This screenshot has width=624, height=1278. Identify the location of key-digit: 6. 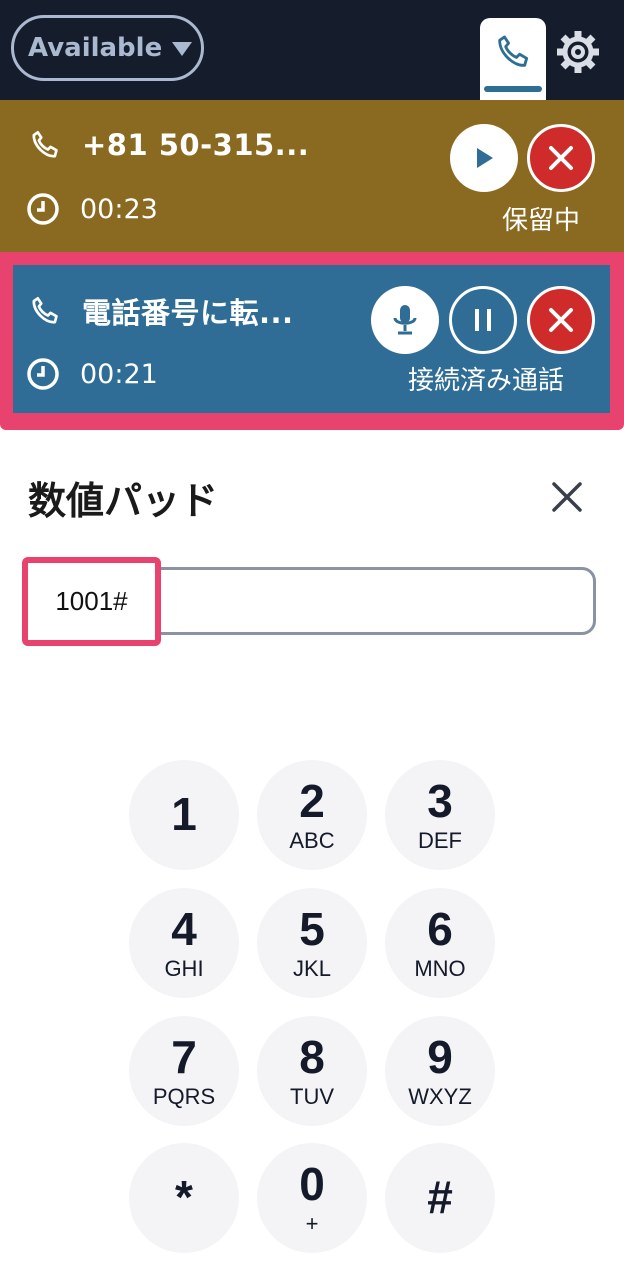
(440, 929).